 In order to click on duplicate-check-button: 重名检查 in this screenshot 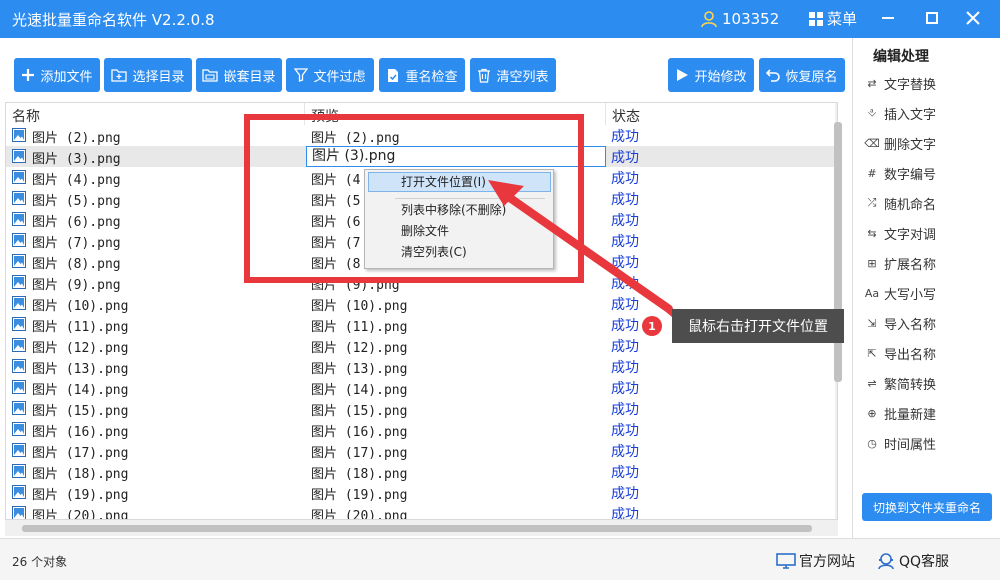, I will do `click(422, 75)`.